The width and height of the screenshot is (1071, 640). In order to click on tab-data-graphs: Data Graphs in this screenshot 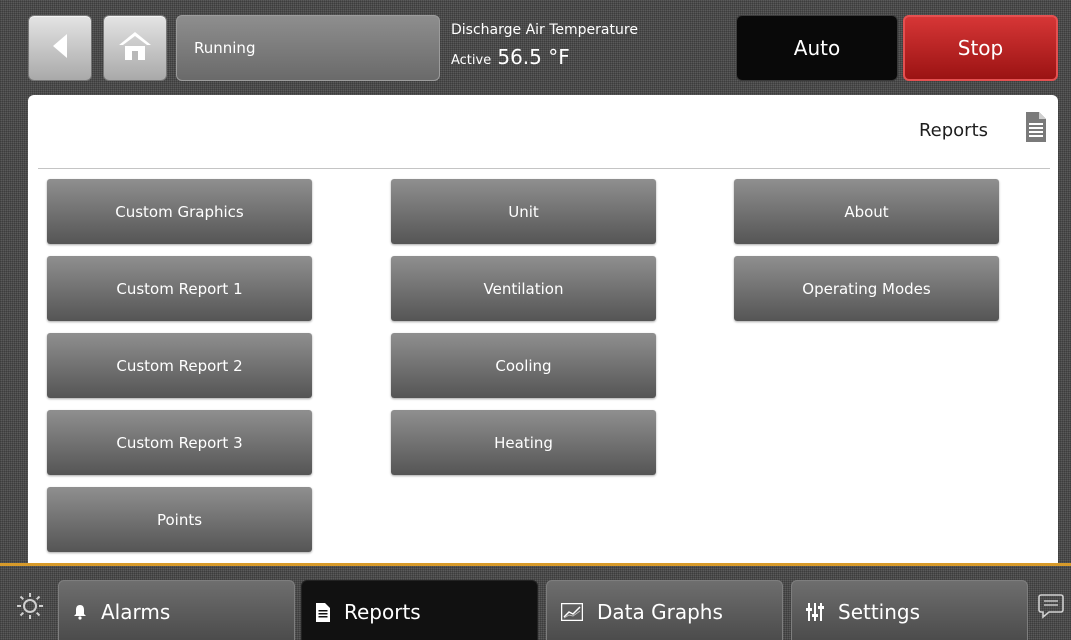, I will do `click(664, 610)`.